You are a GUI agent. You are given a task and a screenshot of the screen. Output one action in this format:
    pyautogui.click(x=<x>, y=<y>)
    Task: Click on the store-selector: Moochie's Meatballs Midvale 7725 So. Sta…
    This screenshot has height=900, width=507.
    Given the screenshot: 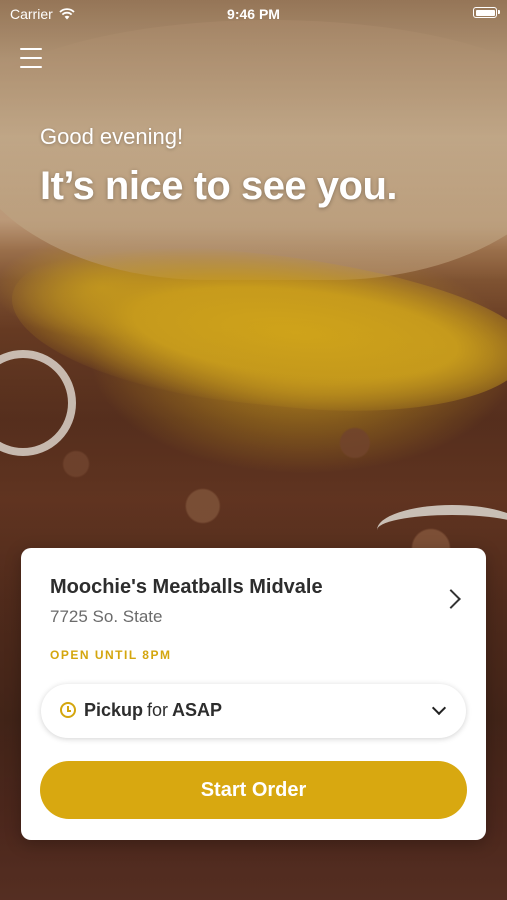 What is the action you would take?
    pyautogui.click(x=253, y=588)
    